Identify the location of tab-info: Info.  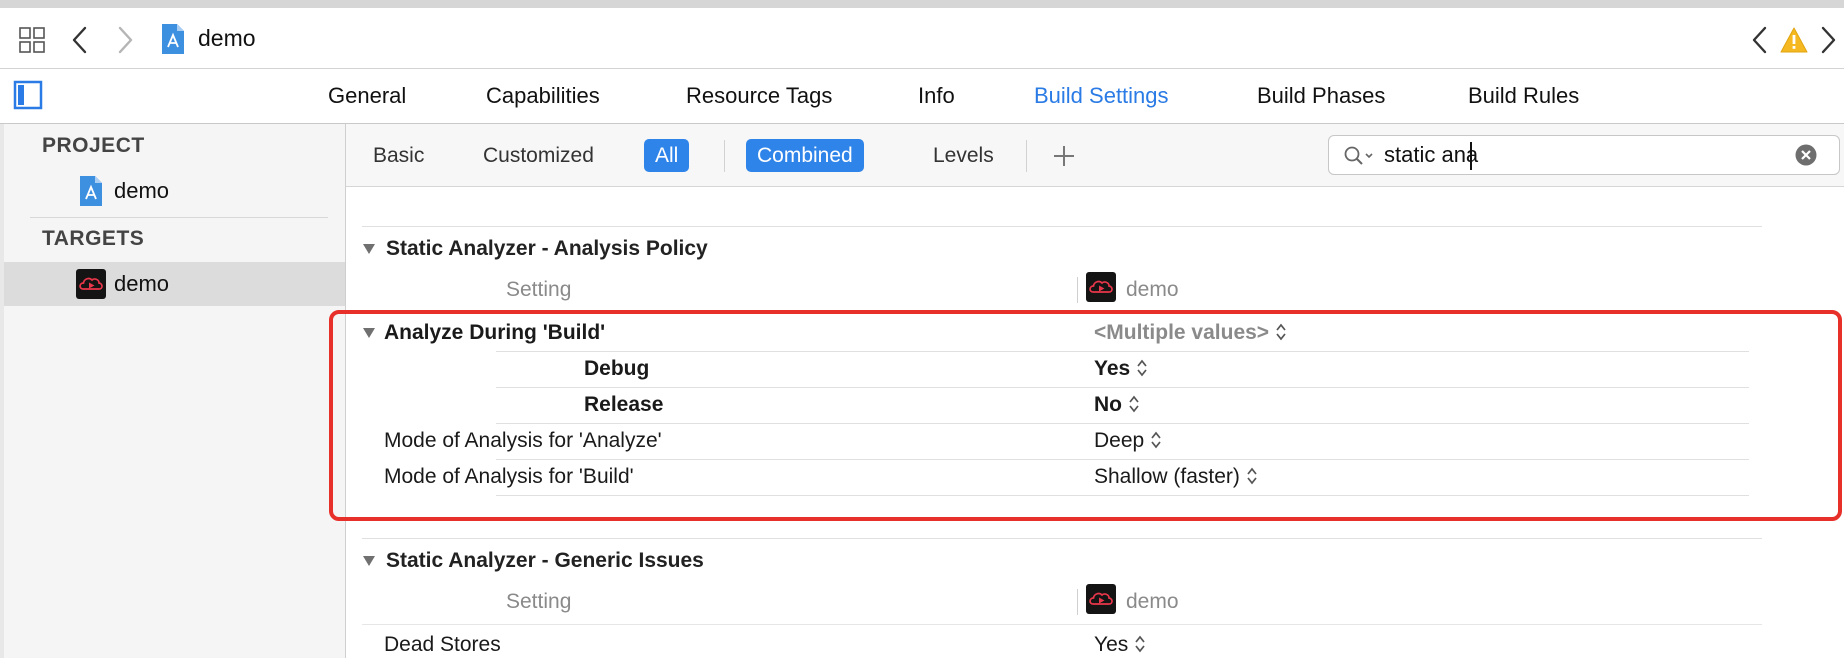
(936, 96).